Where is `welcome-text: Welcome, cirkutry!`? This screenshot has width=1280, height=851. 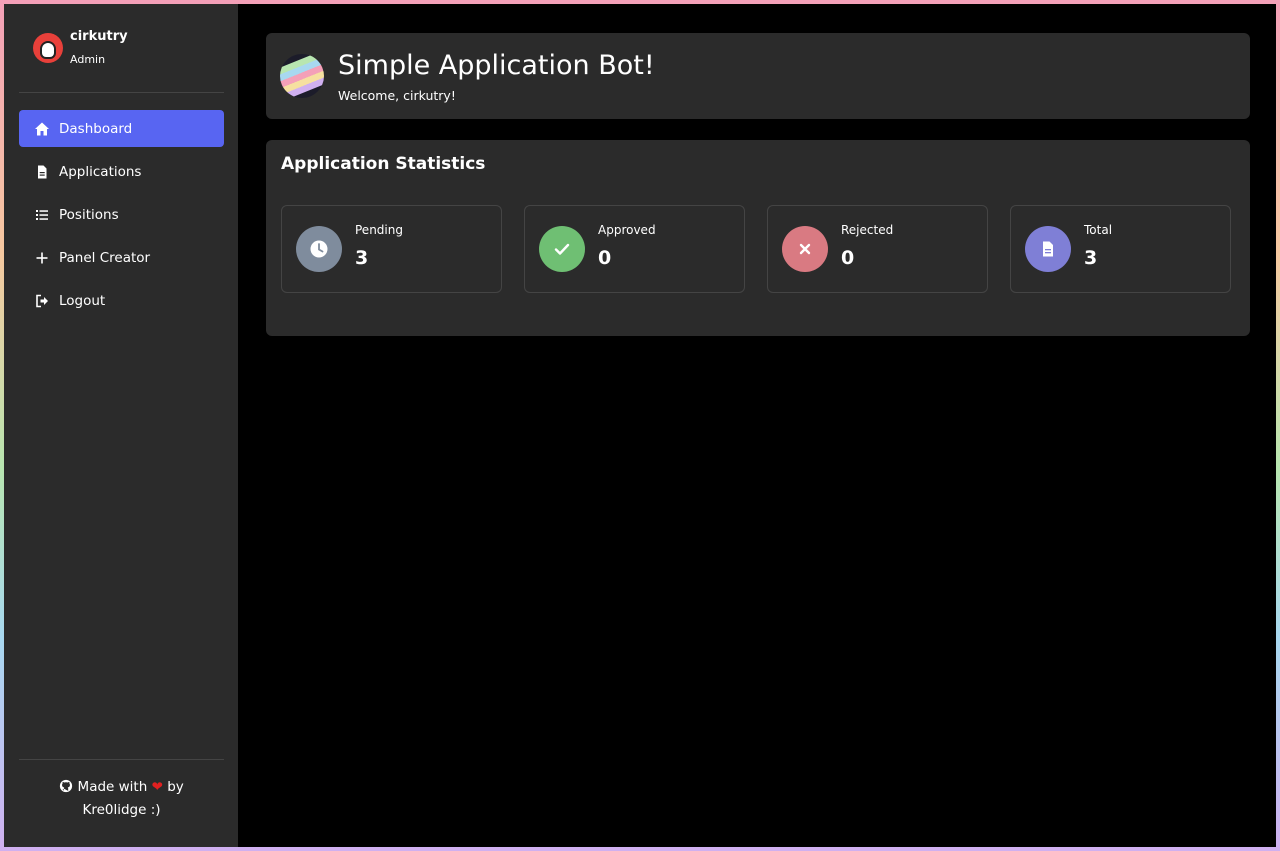
welcome-text: Welcome, cirkutry! is located at coordinates (397, 95).